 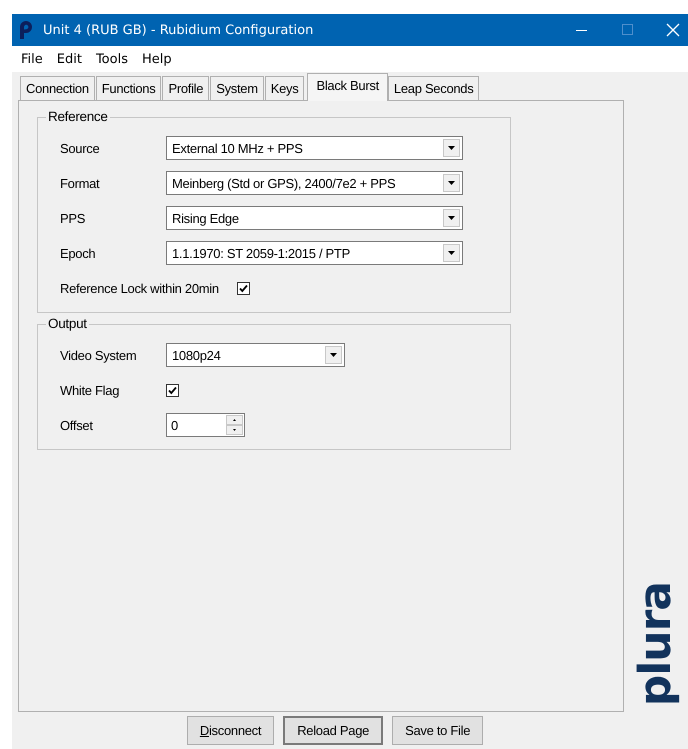 What do you see at coordinates (80, 148) in the screenshot?
I see `field-label: Source` at bounding box center [80, 148].